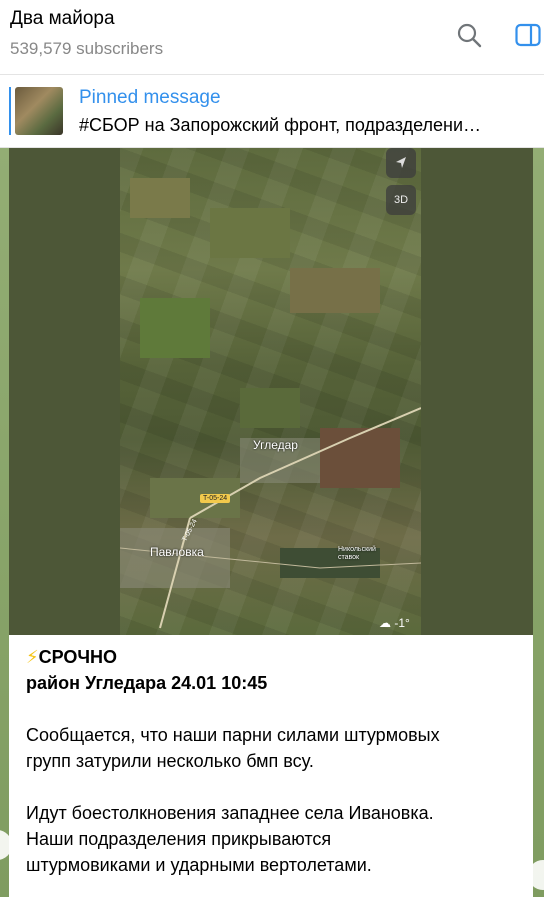 The width and height of the screenshot is (544, 897). Describe the element at coordinates (275, 445) in the screenshot. I see `map-label-ugledar: Угледар` at that location.